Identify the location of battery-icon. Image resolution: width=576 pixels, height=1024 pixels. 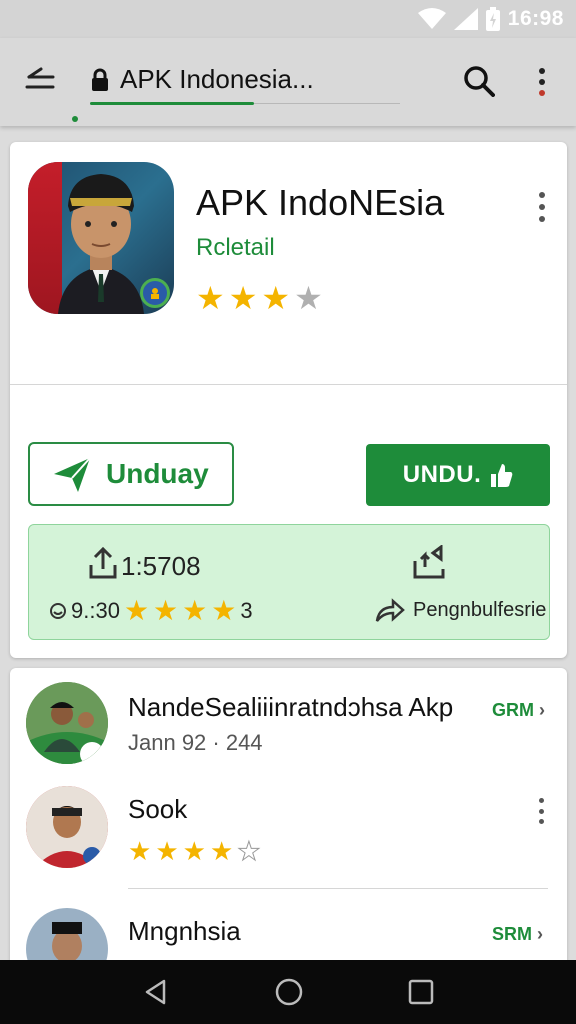
(492, 19).